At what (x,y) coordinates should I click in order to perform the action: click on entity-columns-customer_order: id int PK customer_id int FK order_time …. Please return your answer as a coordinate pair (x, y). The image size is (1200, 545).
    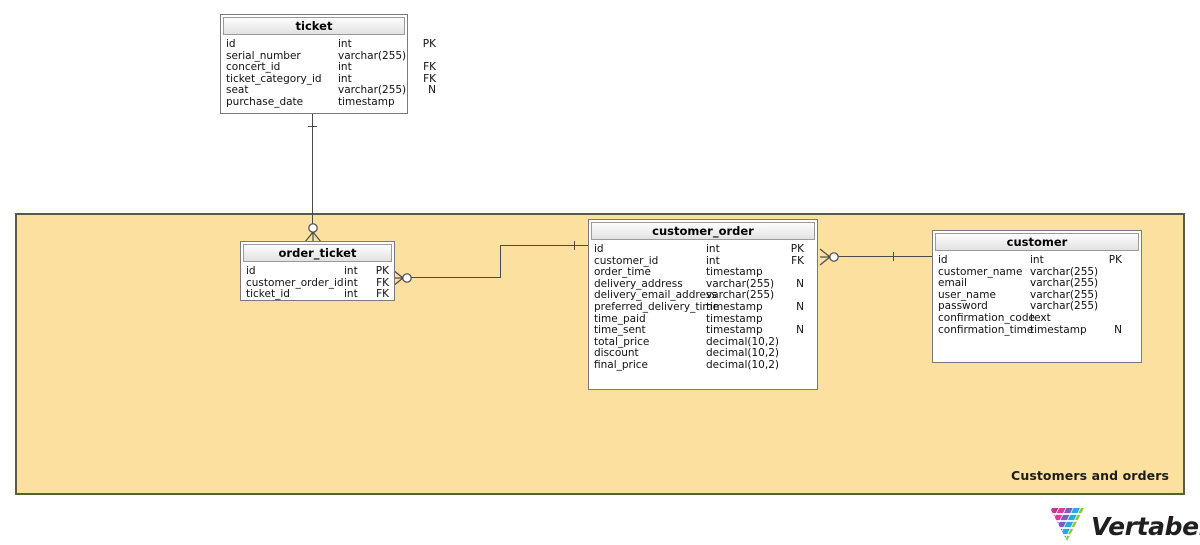
    Looking at the image, I should click on (703, 308).